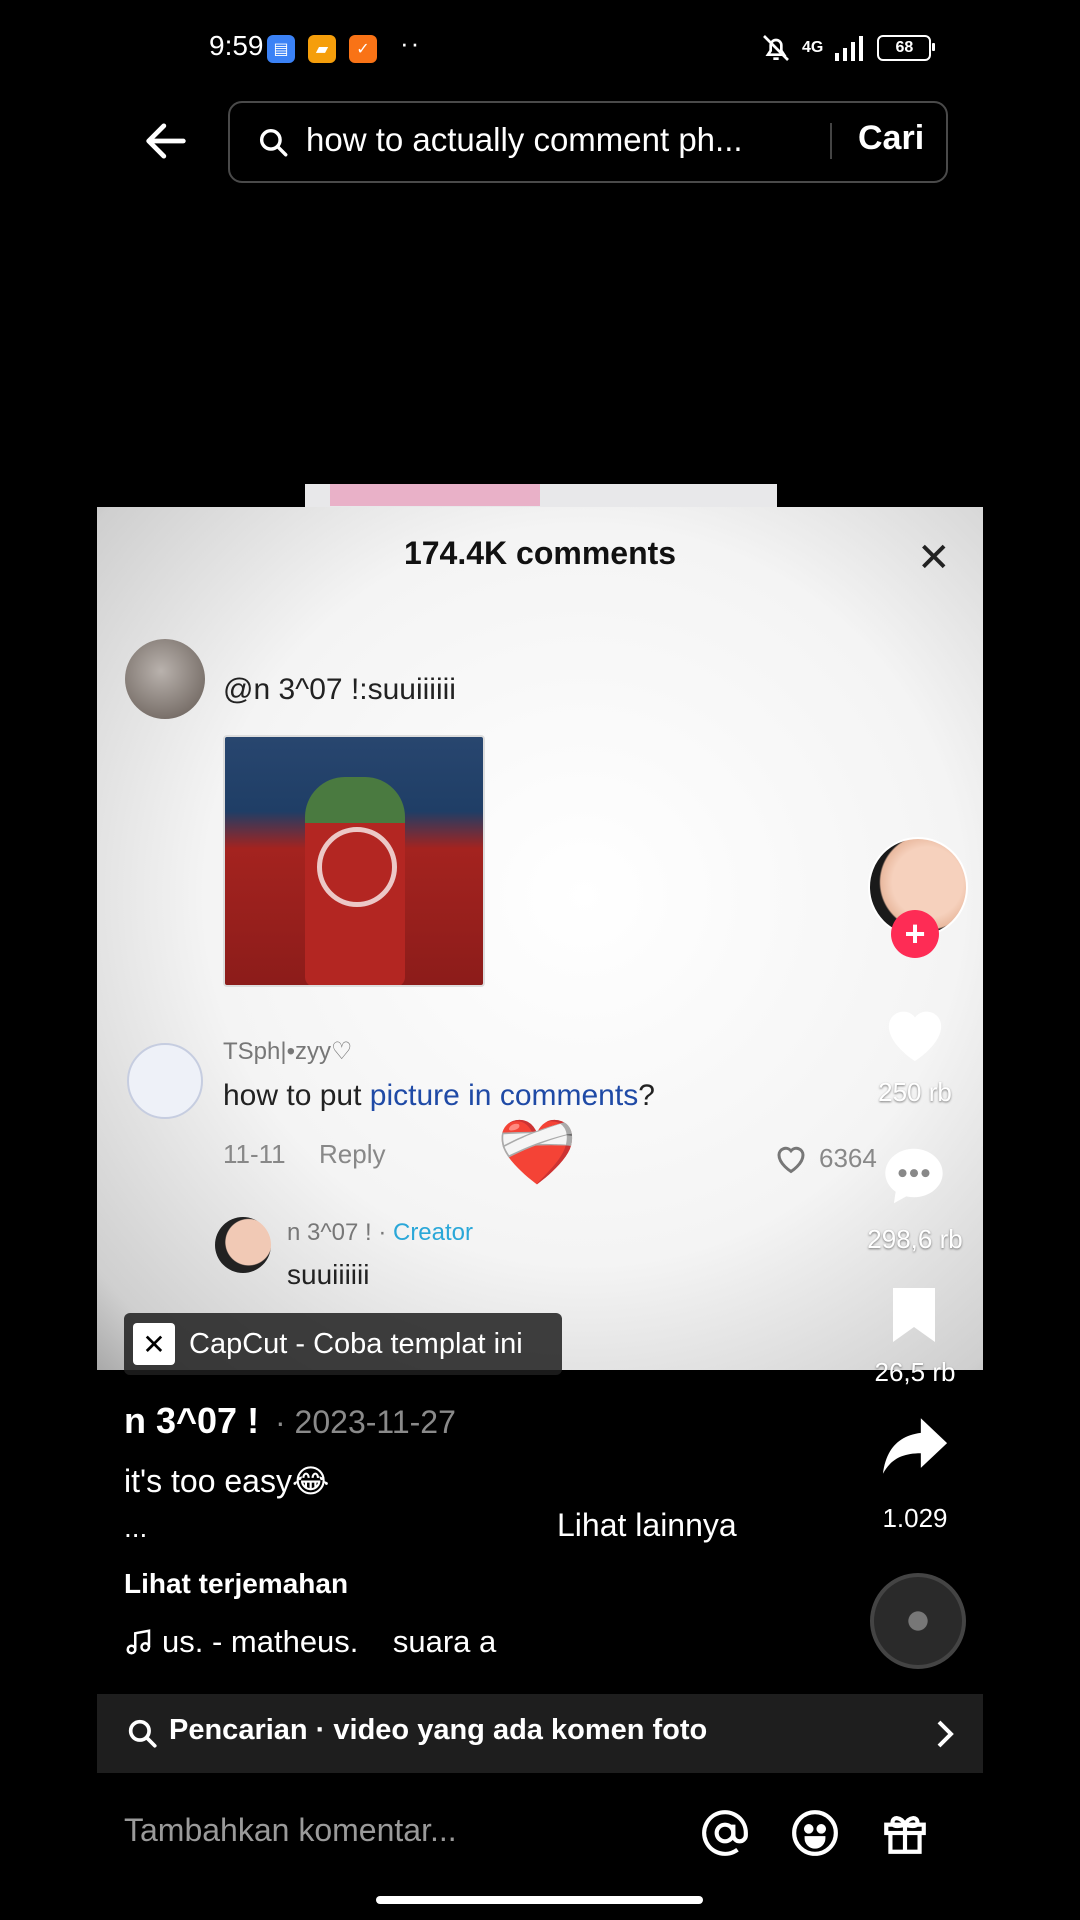 This screenshot has width=1080, height=1920. I want to click on comment2-text-pre: how to put, so click(296, 1095).